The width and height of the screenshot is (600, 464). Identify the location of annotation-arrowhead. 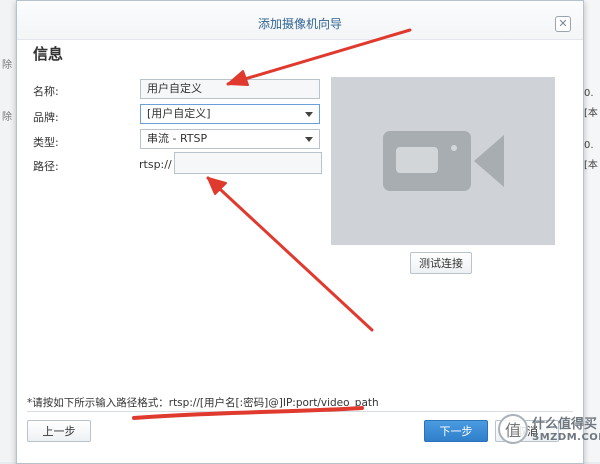
(238, 78).